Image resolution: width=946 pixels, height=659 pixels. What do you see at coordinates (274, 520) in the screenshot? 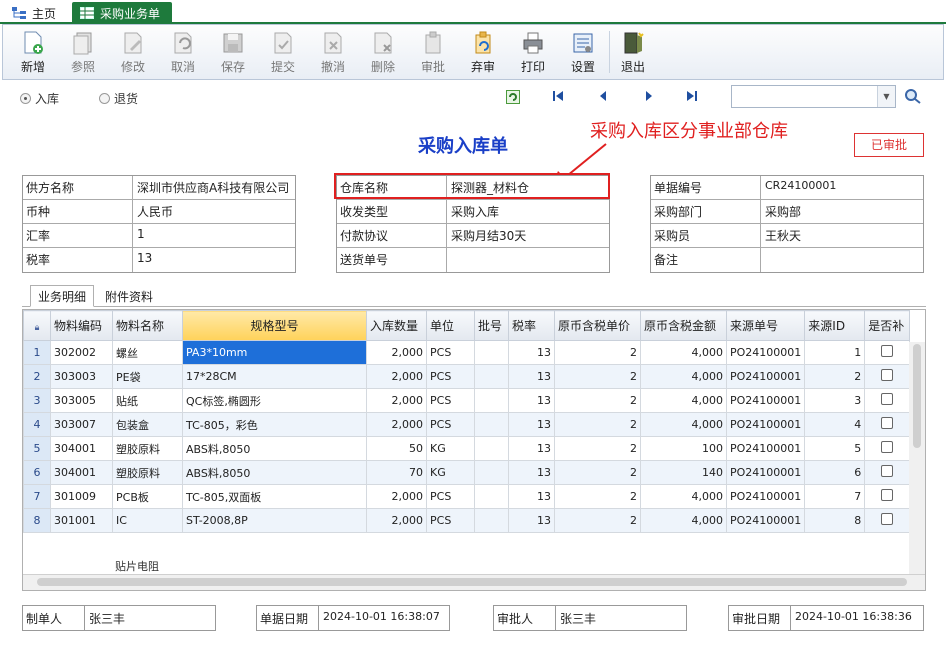
I see `table-cell: ST-2008,8P` at bounding box center [274, 520].